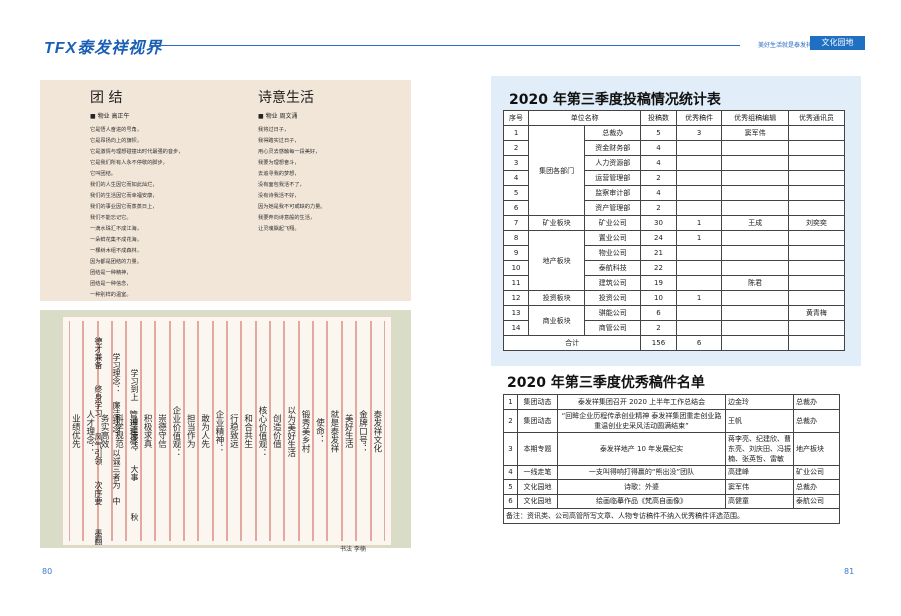 Image resolution: width=901 pixels, height=616 pixels. Describe the element at coordinates (279, 196) in the screenshot. I see `poem-line: 没有诗我活不好，` at that location.